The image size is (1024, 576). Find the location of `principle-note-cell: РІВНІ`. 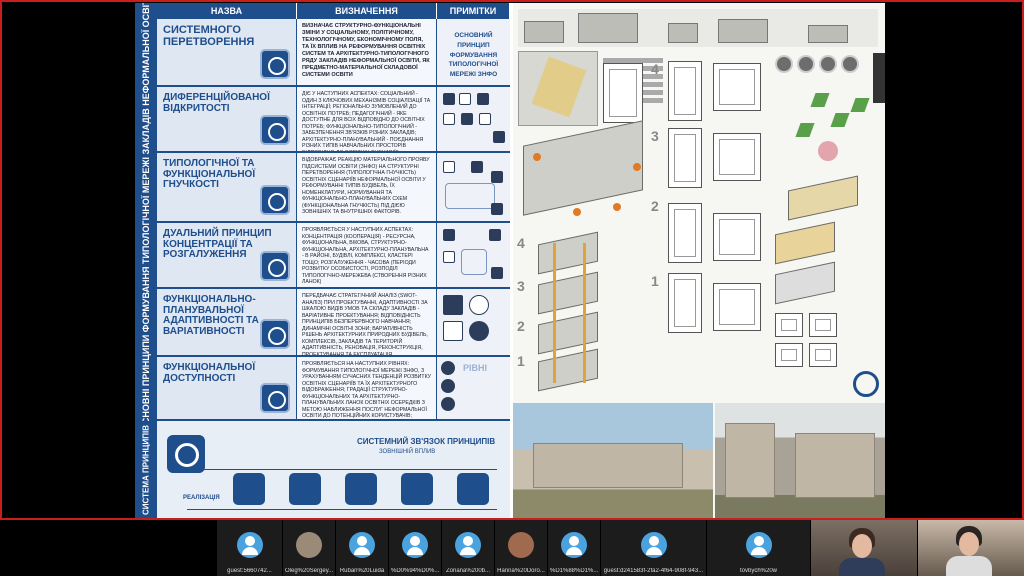

principle-note-cell: РІВНІ is located at coordinates (473, 388).